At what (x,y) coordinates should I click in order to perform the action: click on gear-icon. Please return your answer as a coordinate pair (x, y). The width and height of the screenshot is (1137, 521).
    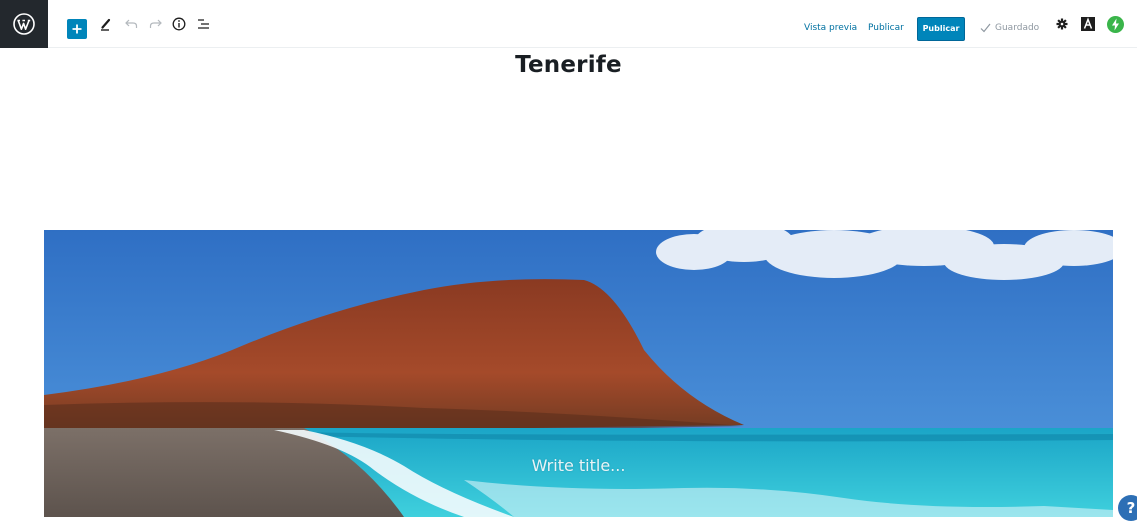
    Looking at the image, I should click on (1062, 24).